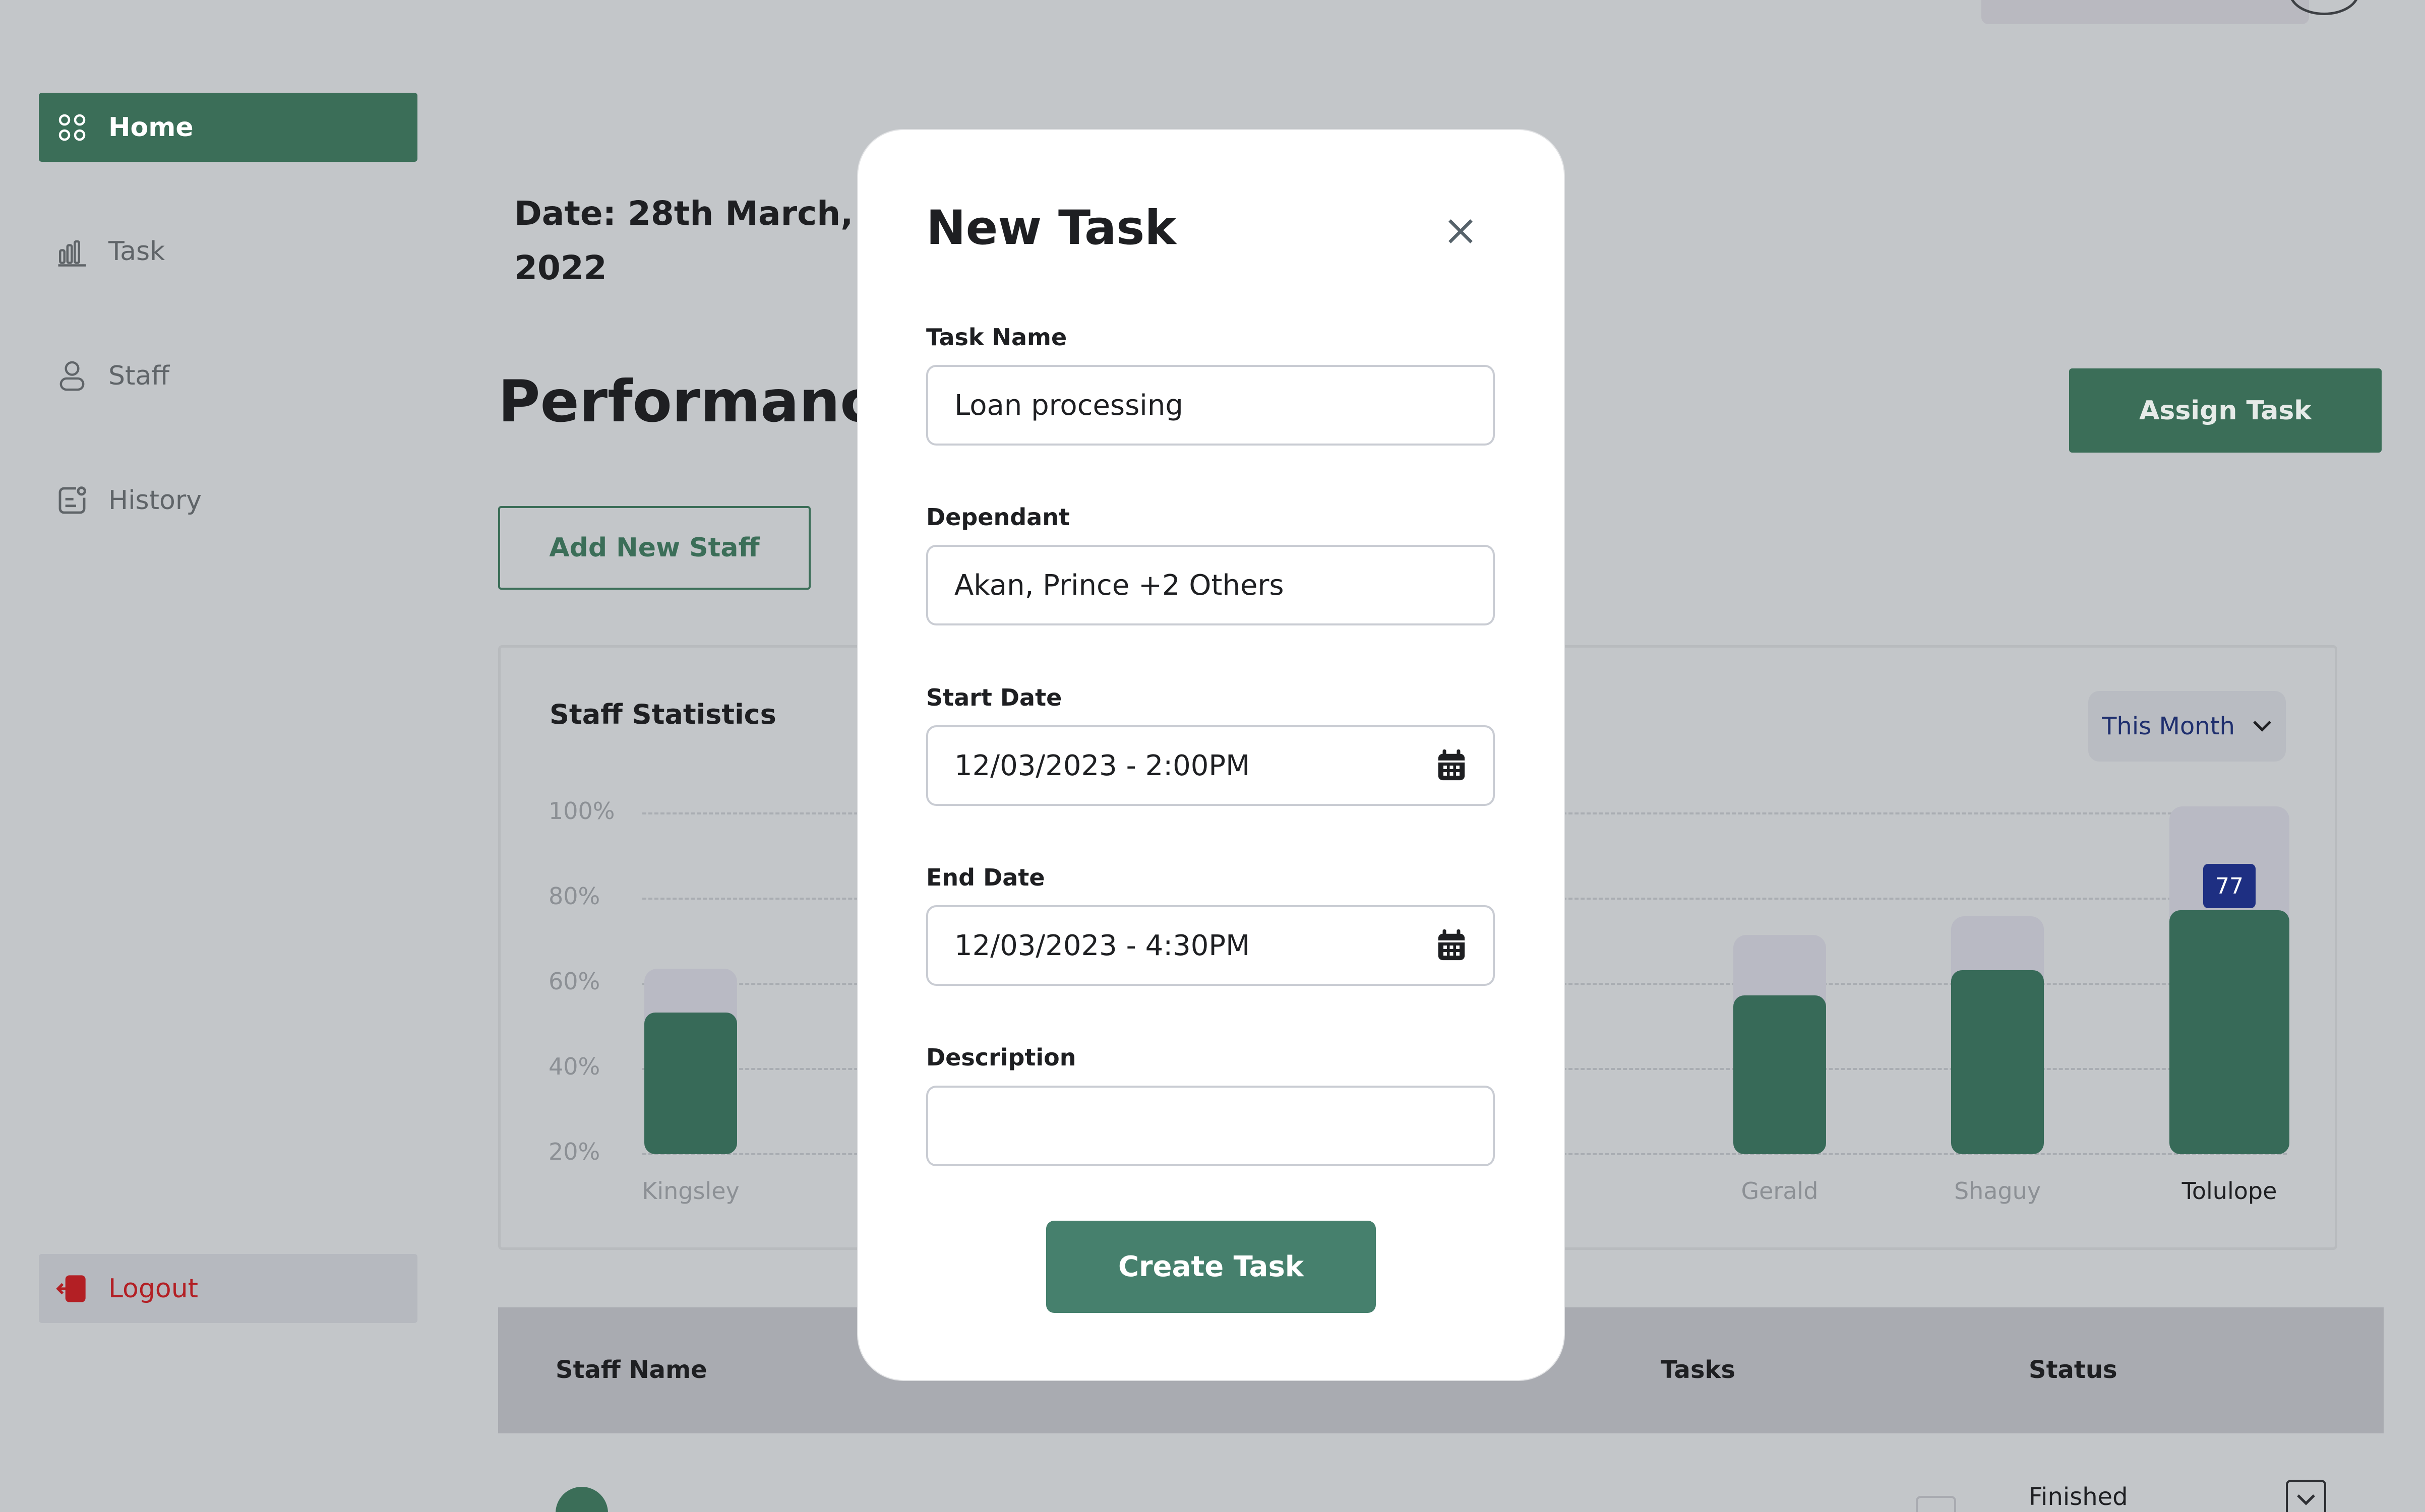 The image size is (2425, 1512). I want to click on logout-icon, so click(72, 1289).